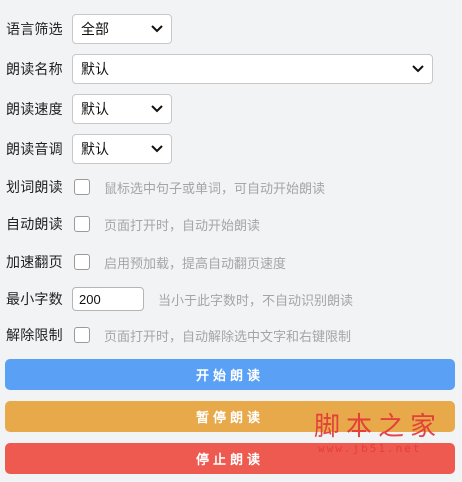 The width and height of the screenshot is (462, 482). What do you see at coordinates (256, 300) in the screenshot?
I see `min-chars-hint: 当小于此字数时，不自动识别朗读` at bounding box center [256, 300].